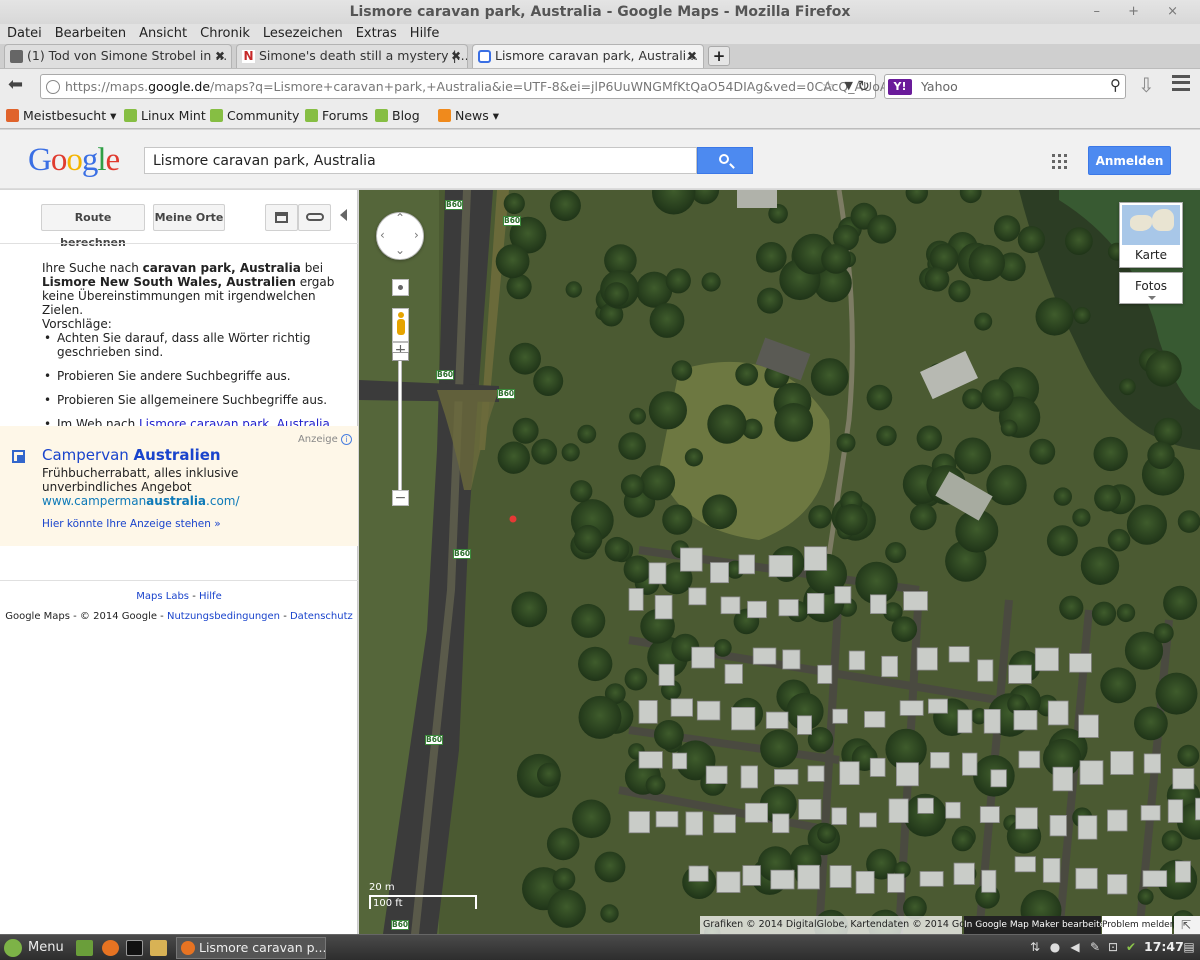 This screenshot has width=1200, height=960. What do you see at coordinates (134, 948) in the screenshot?
I see `terminal-icon` at bounding box center [134, 948].